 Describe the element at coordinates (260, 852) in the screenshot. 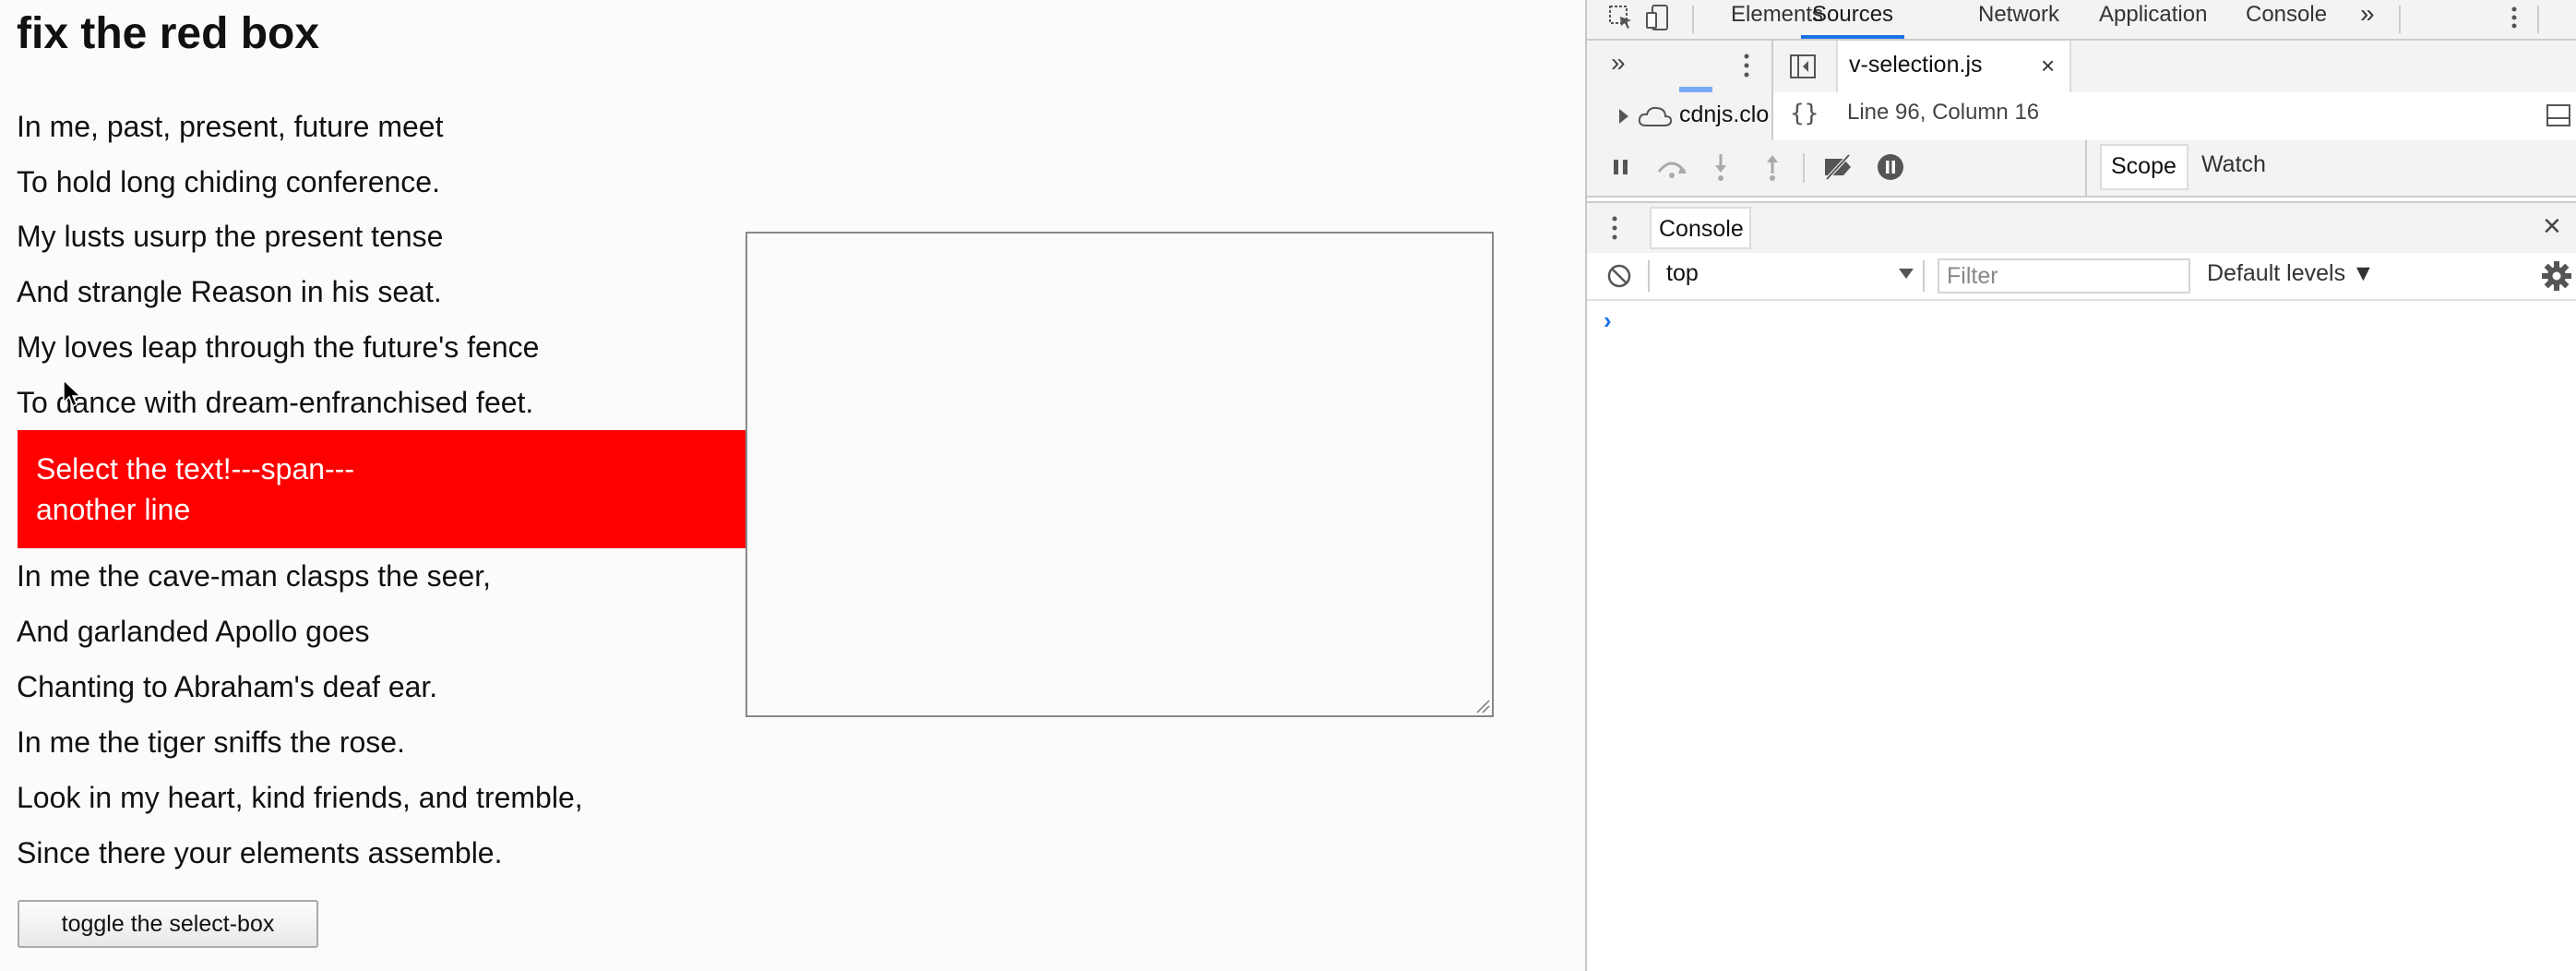

I see `poem-line: Since there your elements assemble.` at that location.